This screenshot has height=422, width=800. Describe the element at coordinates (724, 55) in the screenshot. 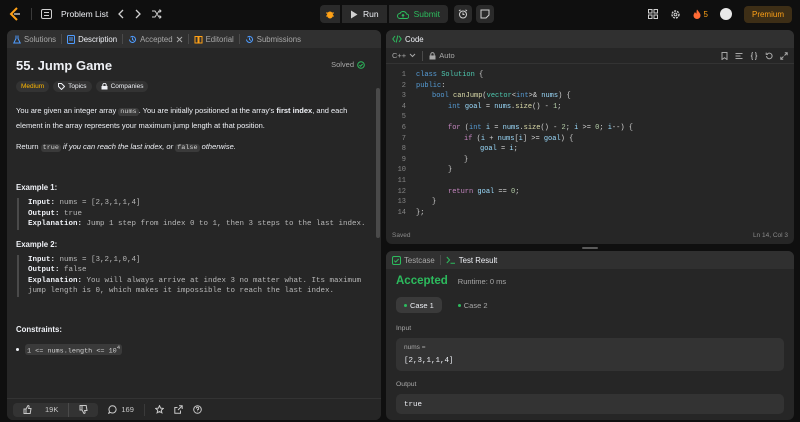

I see `bookmark-icon` at that location.